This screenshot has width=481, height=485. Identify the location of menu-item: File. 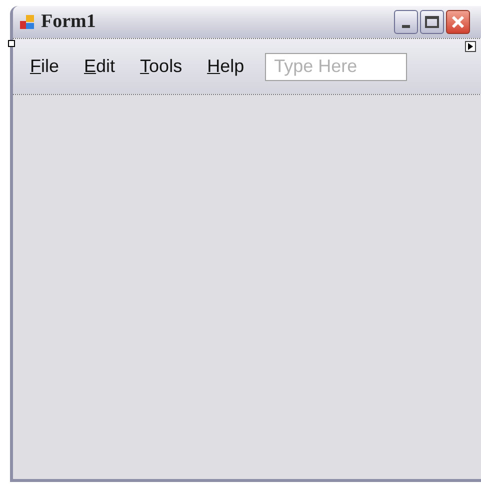
(45, 66).